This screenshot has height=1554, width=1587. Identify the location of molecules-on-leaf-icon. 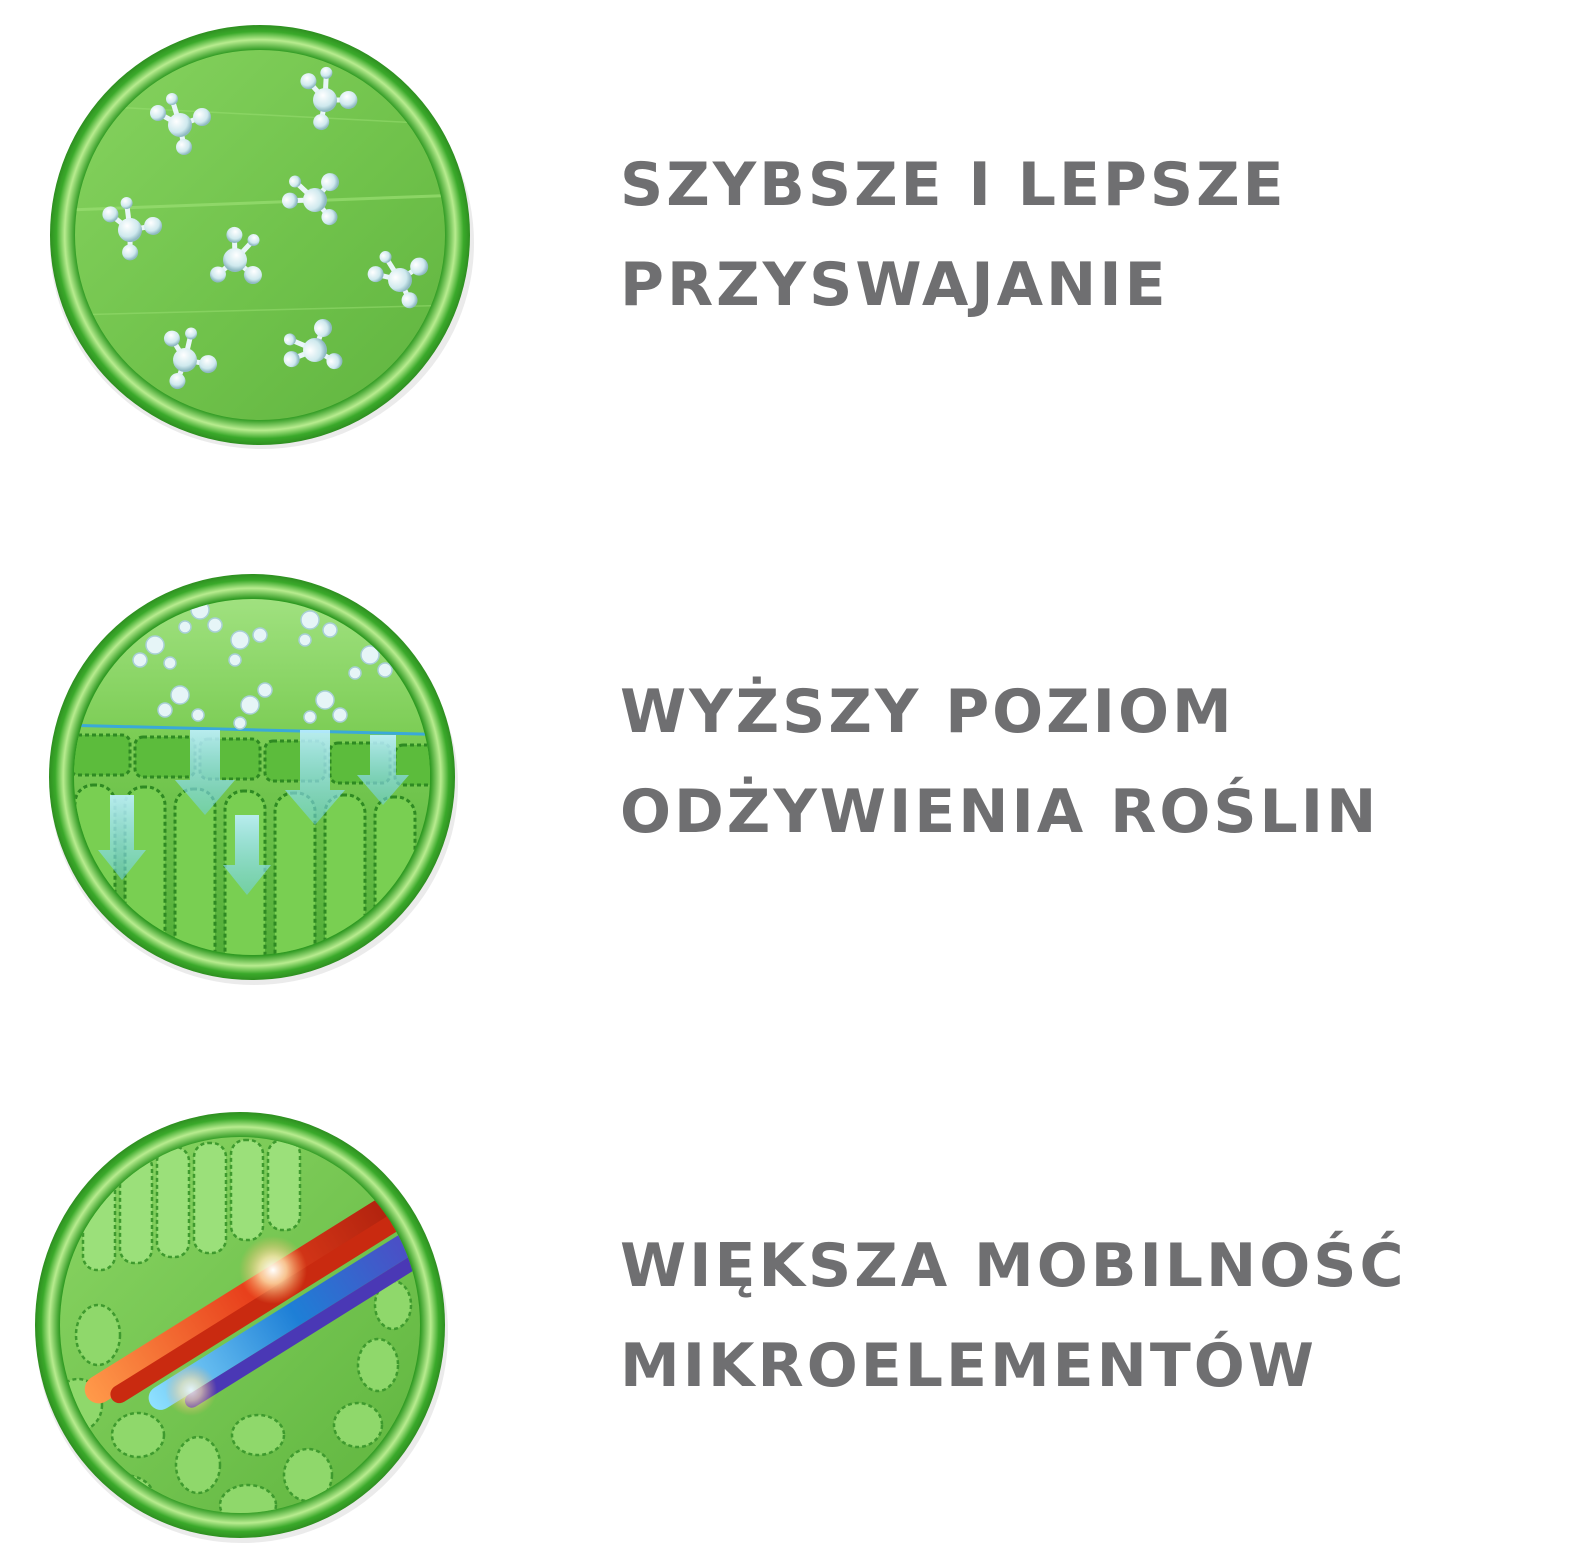
(262, 237).